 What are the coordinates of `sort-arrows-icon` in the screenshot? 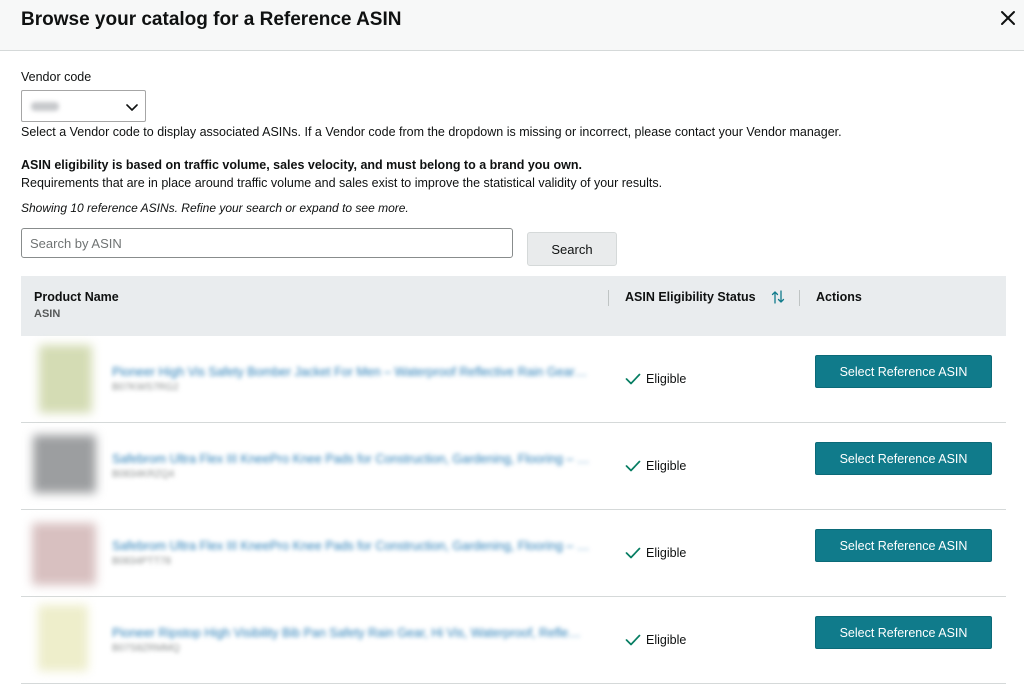 It's located at (778, 297).